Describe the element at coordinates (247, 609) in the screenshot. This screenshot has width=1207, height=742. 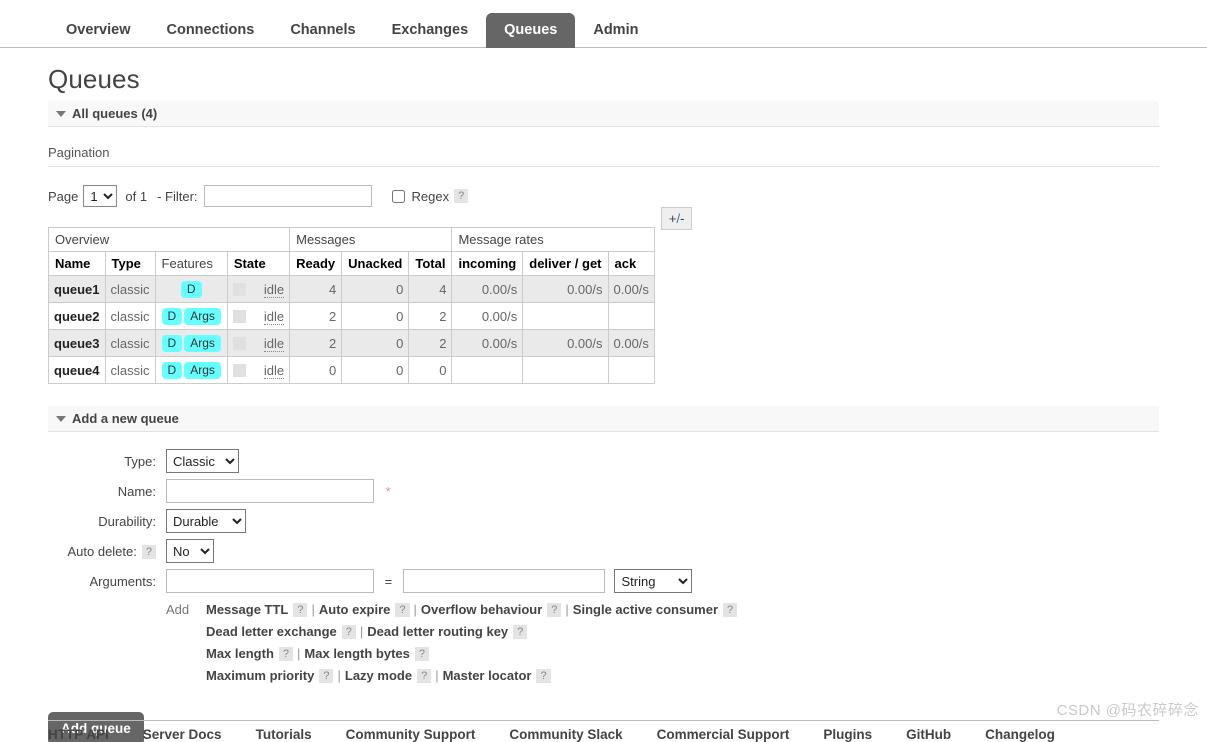
I see `argument-preset-message-ttl: Message TTL` at that location.